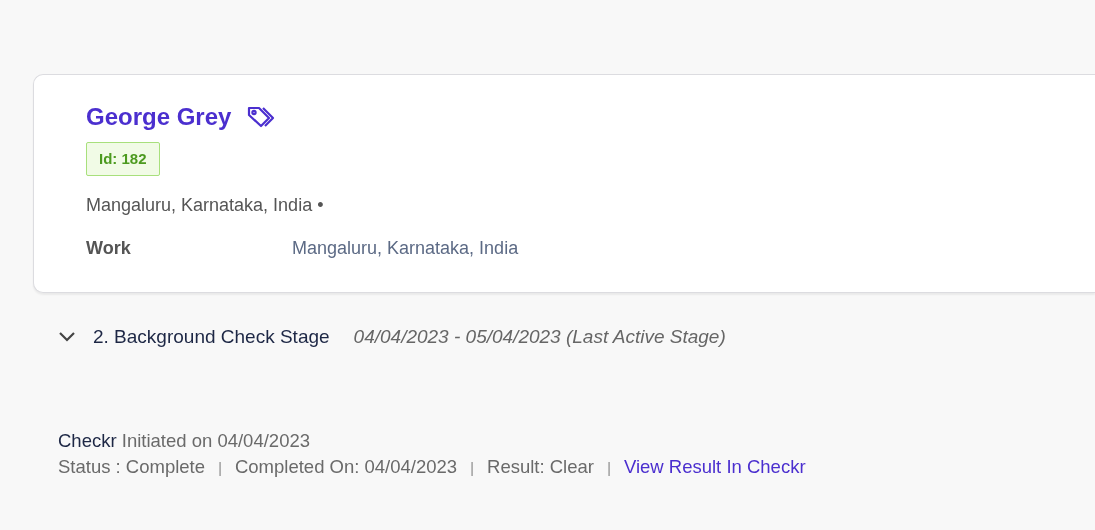  I want to click on id-badge: Id: 182, so click(123, 159).